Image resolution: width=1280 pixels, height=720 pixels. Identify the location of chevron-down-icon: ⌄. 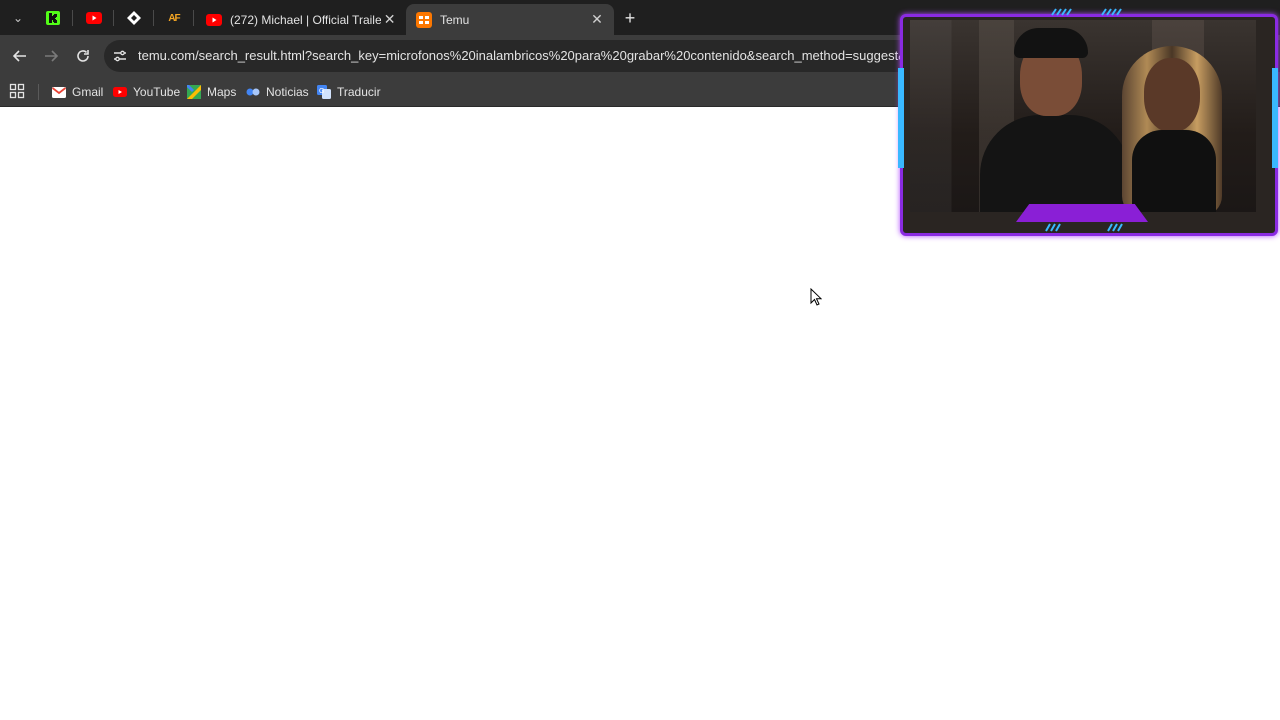
(18, 18).